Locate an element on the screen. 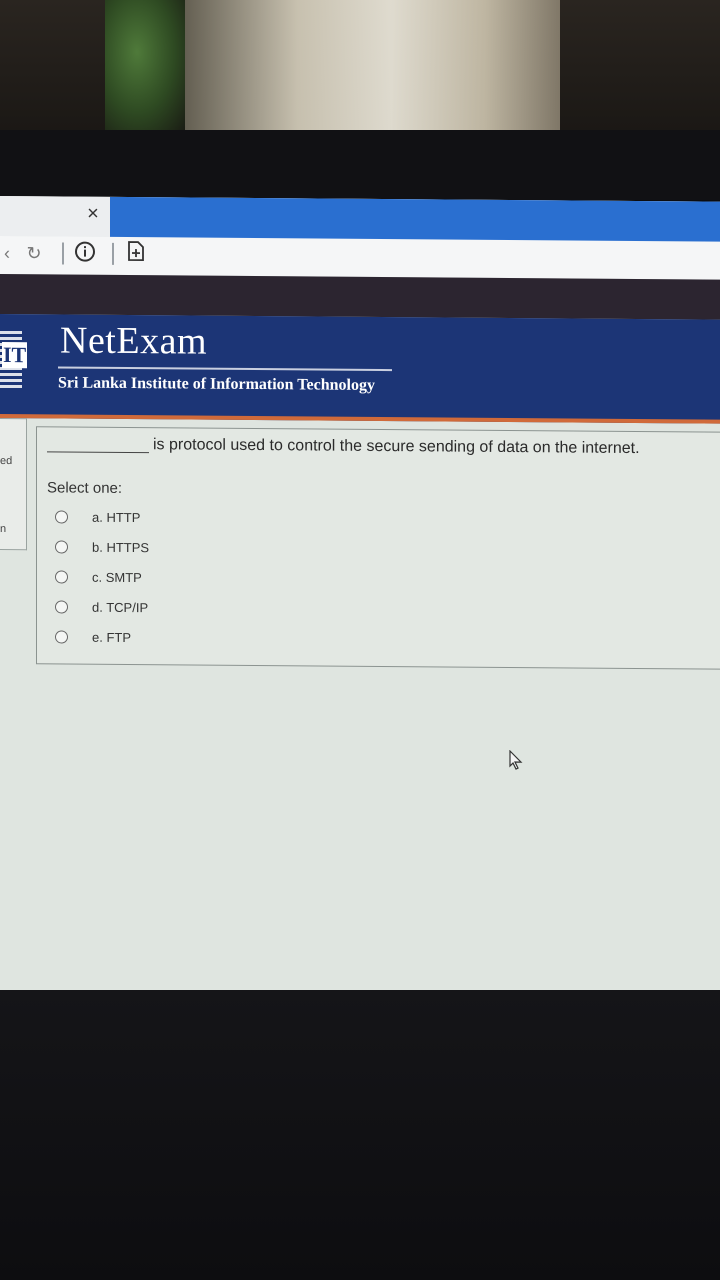 This screenshot has width=720, height=1280. rail-text-fragment: n is located at coordinates (3, 529).